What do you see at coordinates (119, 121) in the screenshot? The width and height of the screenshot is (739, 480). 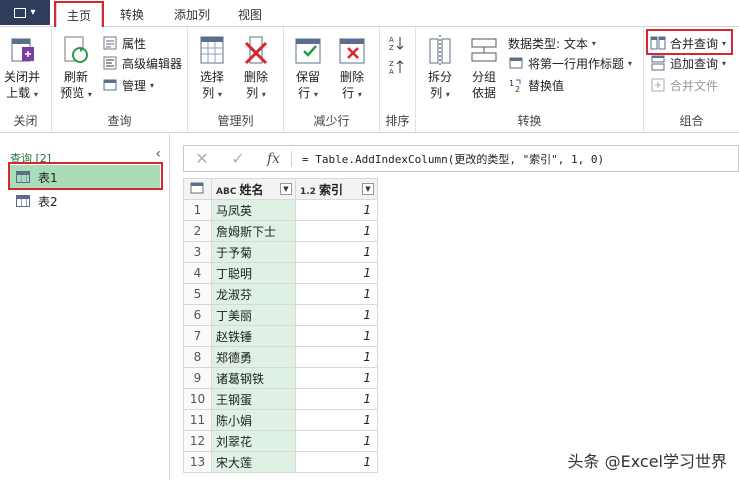 I see `group-label-query: 查询` at bounding box center [119, 121].